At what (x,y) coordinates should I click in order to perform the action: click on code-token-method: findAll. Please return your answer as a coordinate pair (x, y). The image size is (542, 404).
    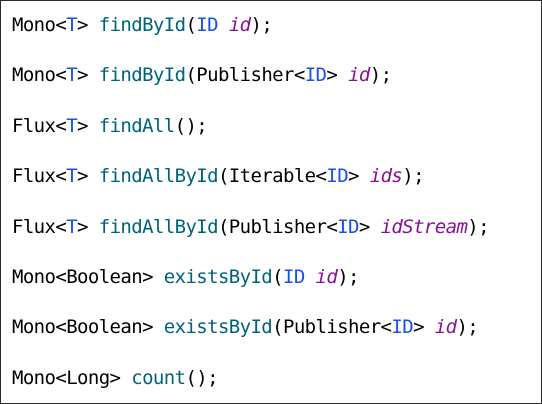
    Looking at the image, I should click on (136, 125).